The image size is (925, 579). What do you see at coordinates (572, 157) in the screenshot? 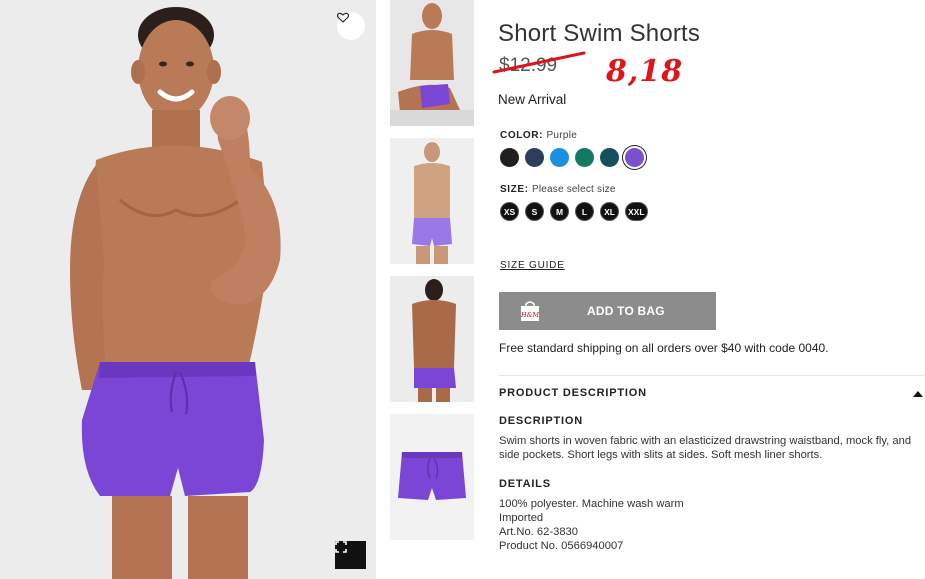
I see `color-swatches` at bounding box center [572, 157].